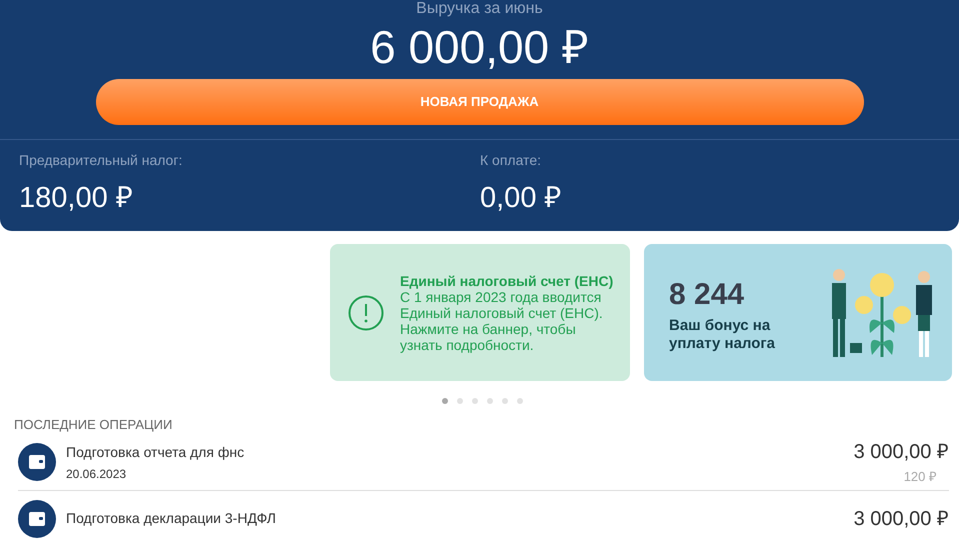  What do you see at coordinates (707, 295) in the screenshot?
I see `bonus-amount: 8 244` at bounding box center [707, 295].